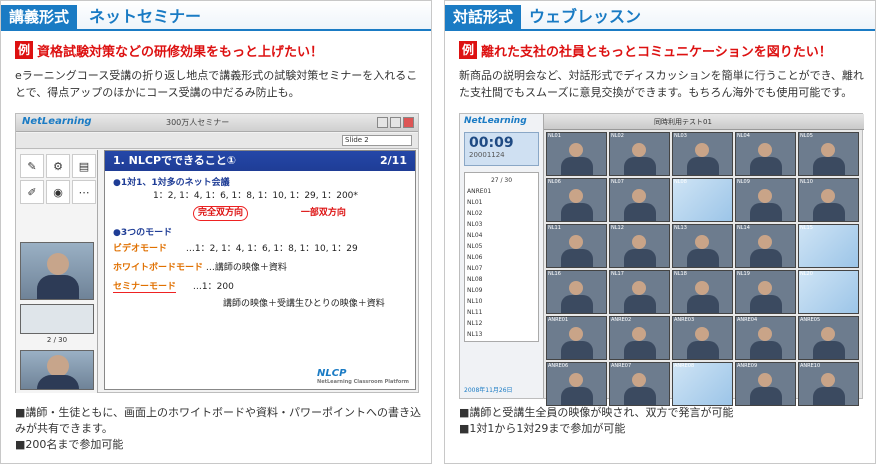 The image size is (876, 464). I want to click on participant-count: 2 / 30, so click(57, 340).